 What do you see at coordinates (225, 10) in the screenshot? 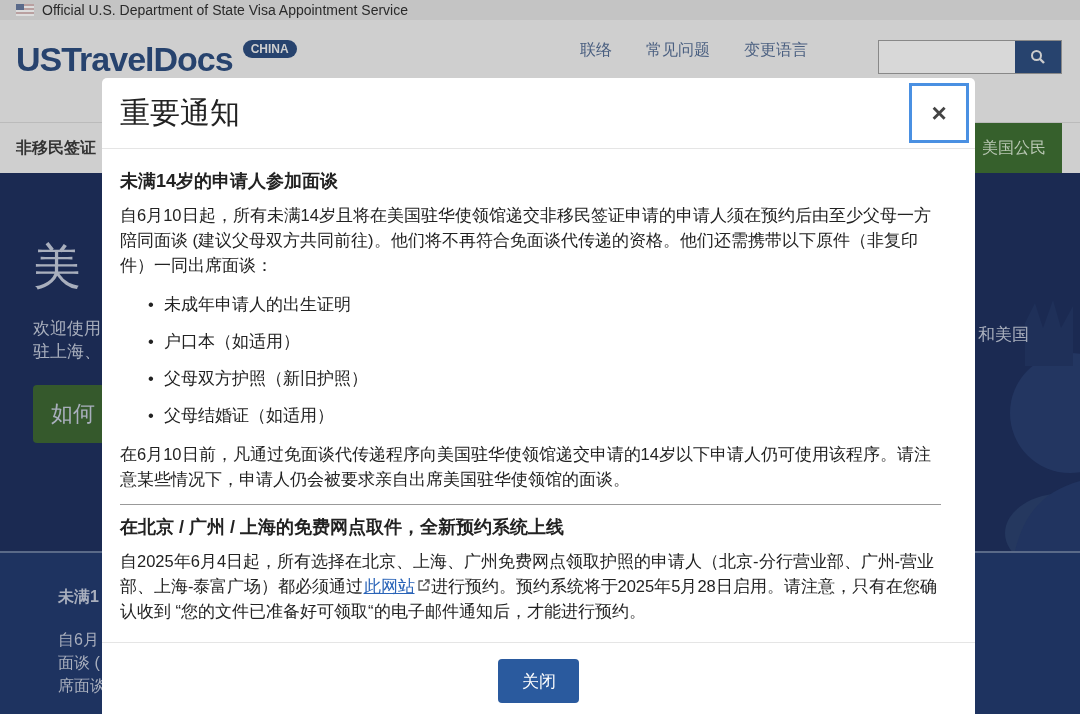
I see `banner-text: Official U.S. Department of State Visa Appointment Service` at bounding box center [225, 10].